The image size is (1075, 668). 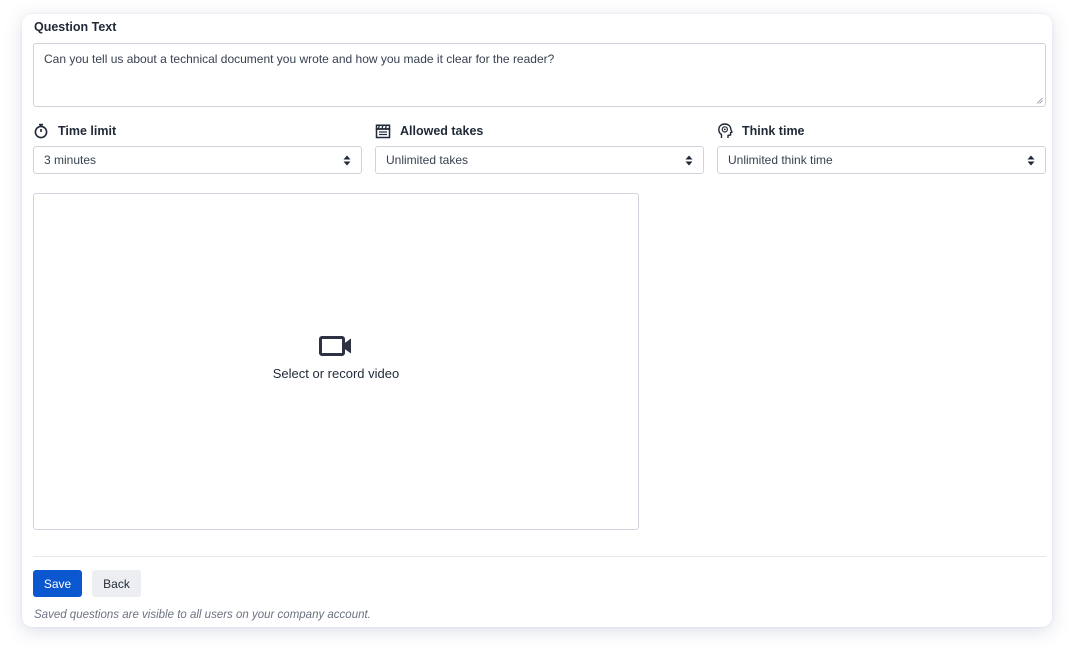 I want to click on time-limit-label: Time limit, so click(x=74, y=131).